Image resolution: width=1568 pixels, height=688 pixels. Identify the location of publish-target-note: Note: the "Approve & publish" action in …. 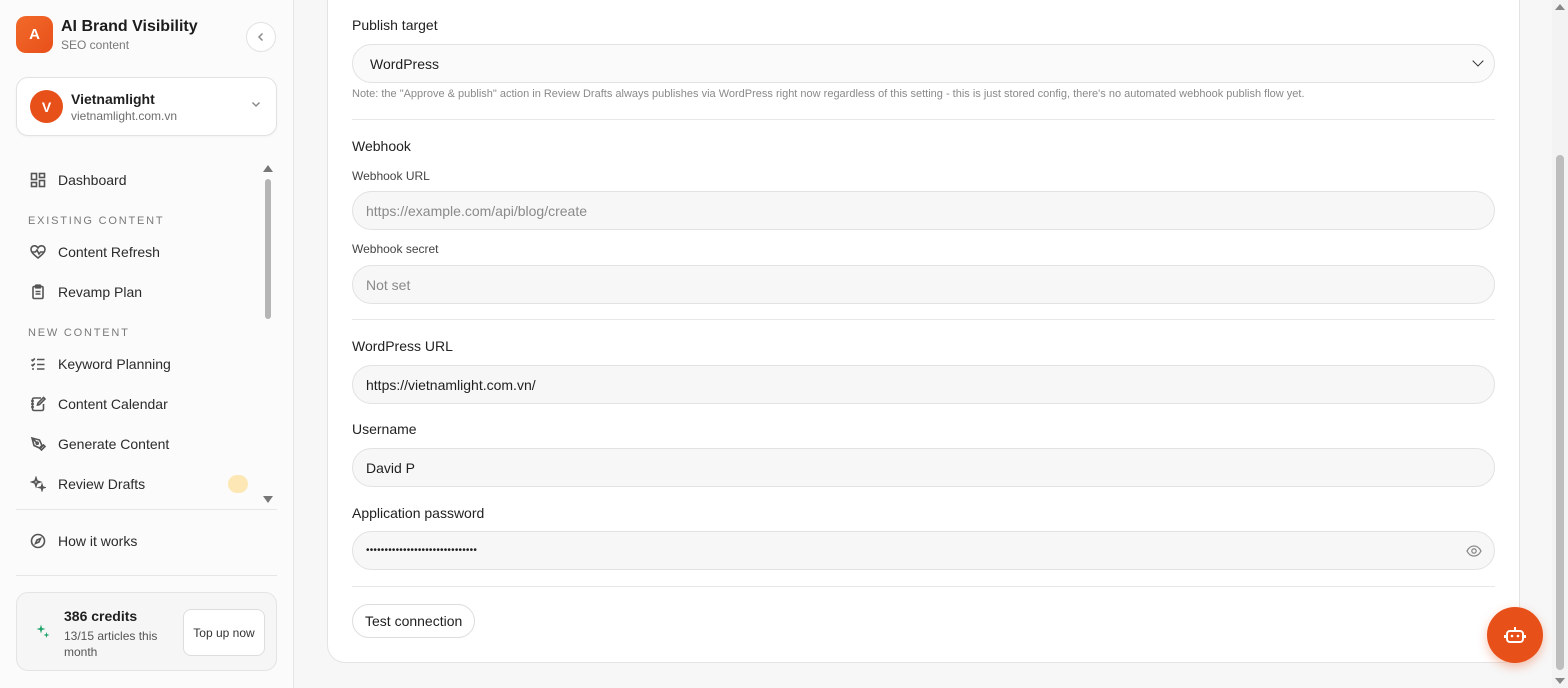
(828, 94).